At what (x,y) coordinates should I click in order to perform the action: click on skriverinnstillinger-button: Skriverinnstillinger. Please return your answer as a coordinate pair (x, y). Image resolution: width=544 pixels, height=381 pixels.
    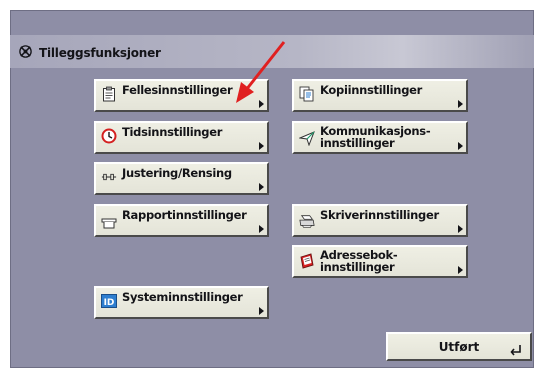
    Looking at the image, I should click on (380, 220).